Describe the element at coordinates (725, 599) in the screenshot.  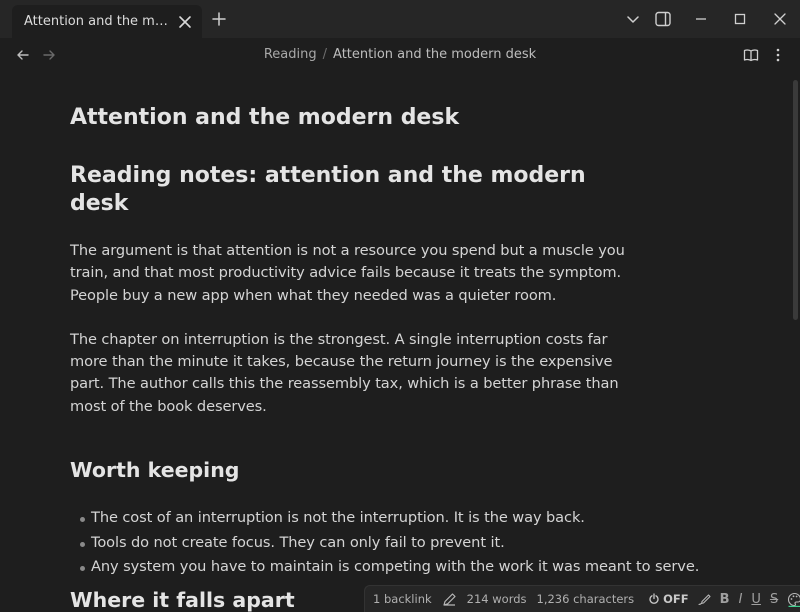
I see `bold-button: B` at that location.